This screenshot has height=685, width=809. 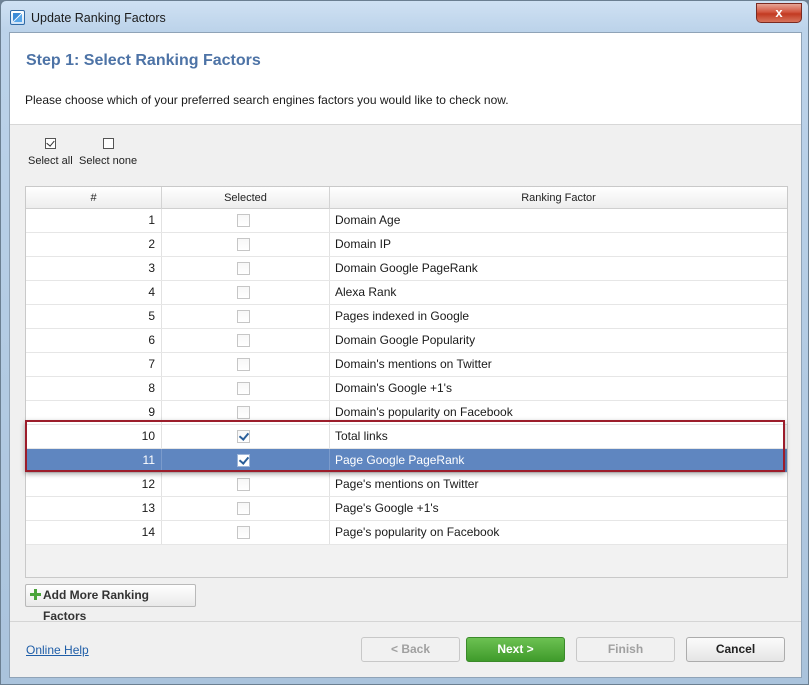 I want to click on row-ranking-factor: Page's mentions on Twitter, so click(x=407, y=484).